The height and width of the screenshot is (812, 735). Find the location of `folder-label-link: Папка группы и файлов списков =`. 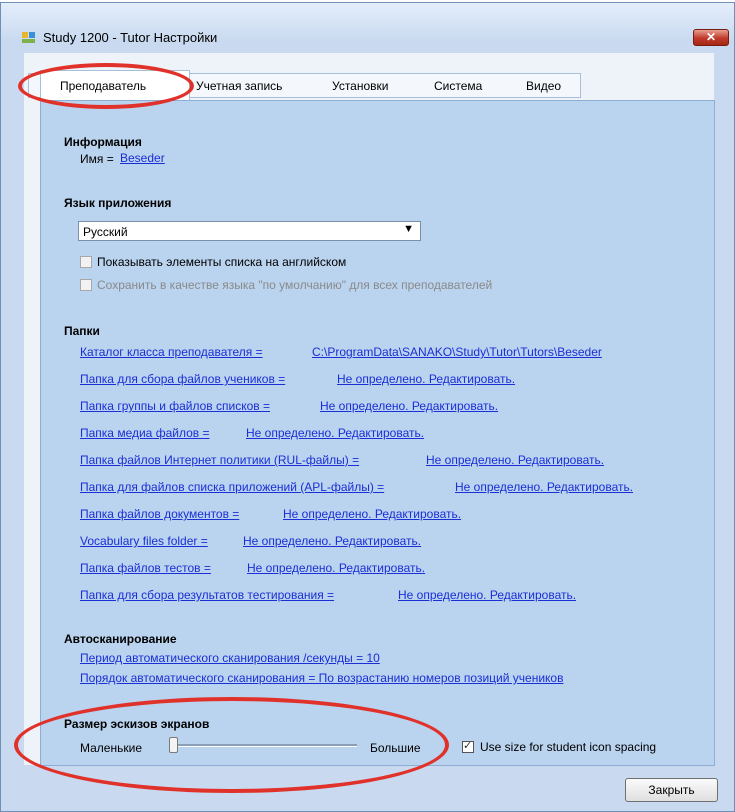

folder-label-link: Папка группы и файлов списков = is located at coordinates (175, 406).